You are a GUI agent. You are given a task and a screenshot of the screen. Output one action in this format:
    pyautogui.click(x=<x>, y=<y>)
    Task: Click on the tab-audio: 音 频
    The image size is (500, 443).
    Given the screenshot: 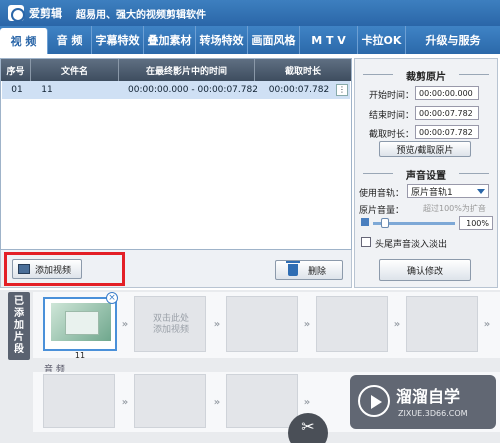 What is the action you would take?
    pyautogui.click(x=70, y=40)
    